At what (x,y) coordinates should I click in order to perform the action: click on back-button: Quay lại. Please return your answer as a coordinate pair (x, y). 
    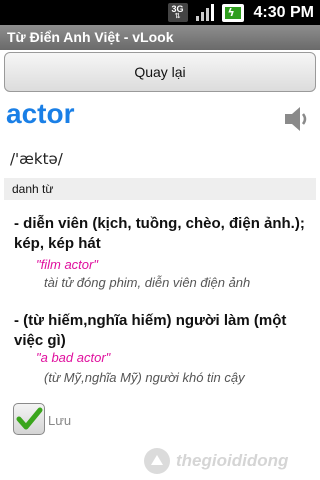
    Looking at the image, I should click on (160, 72).